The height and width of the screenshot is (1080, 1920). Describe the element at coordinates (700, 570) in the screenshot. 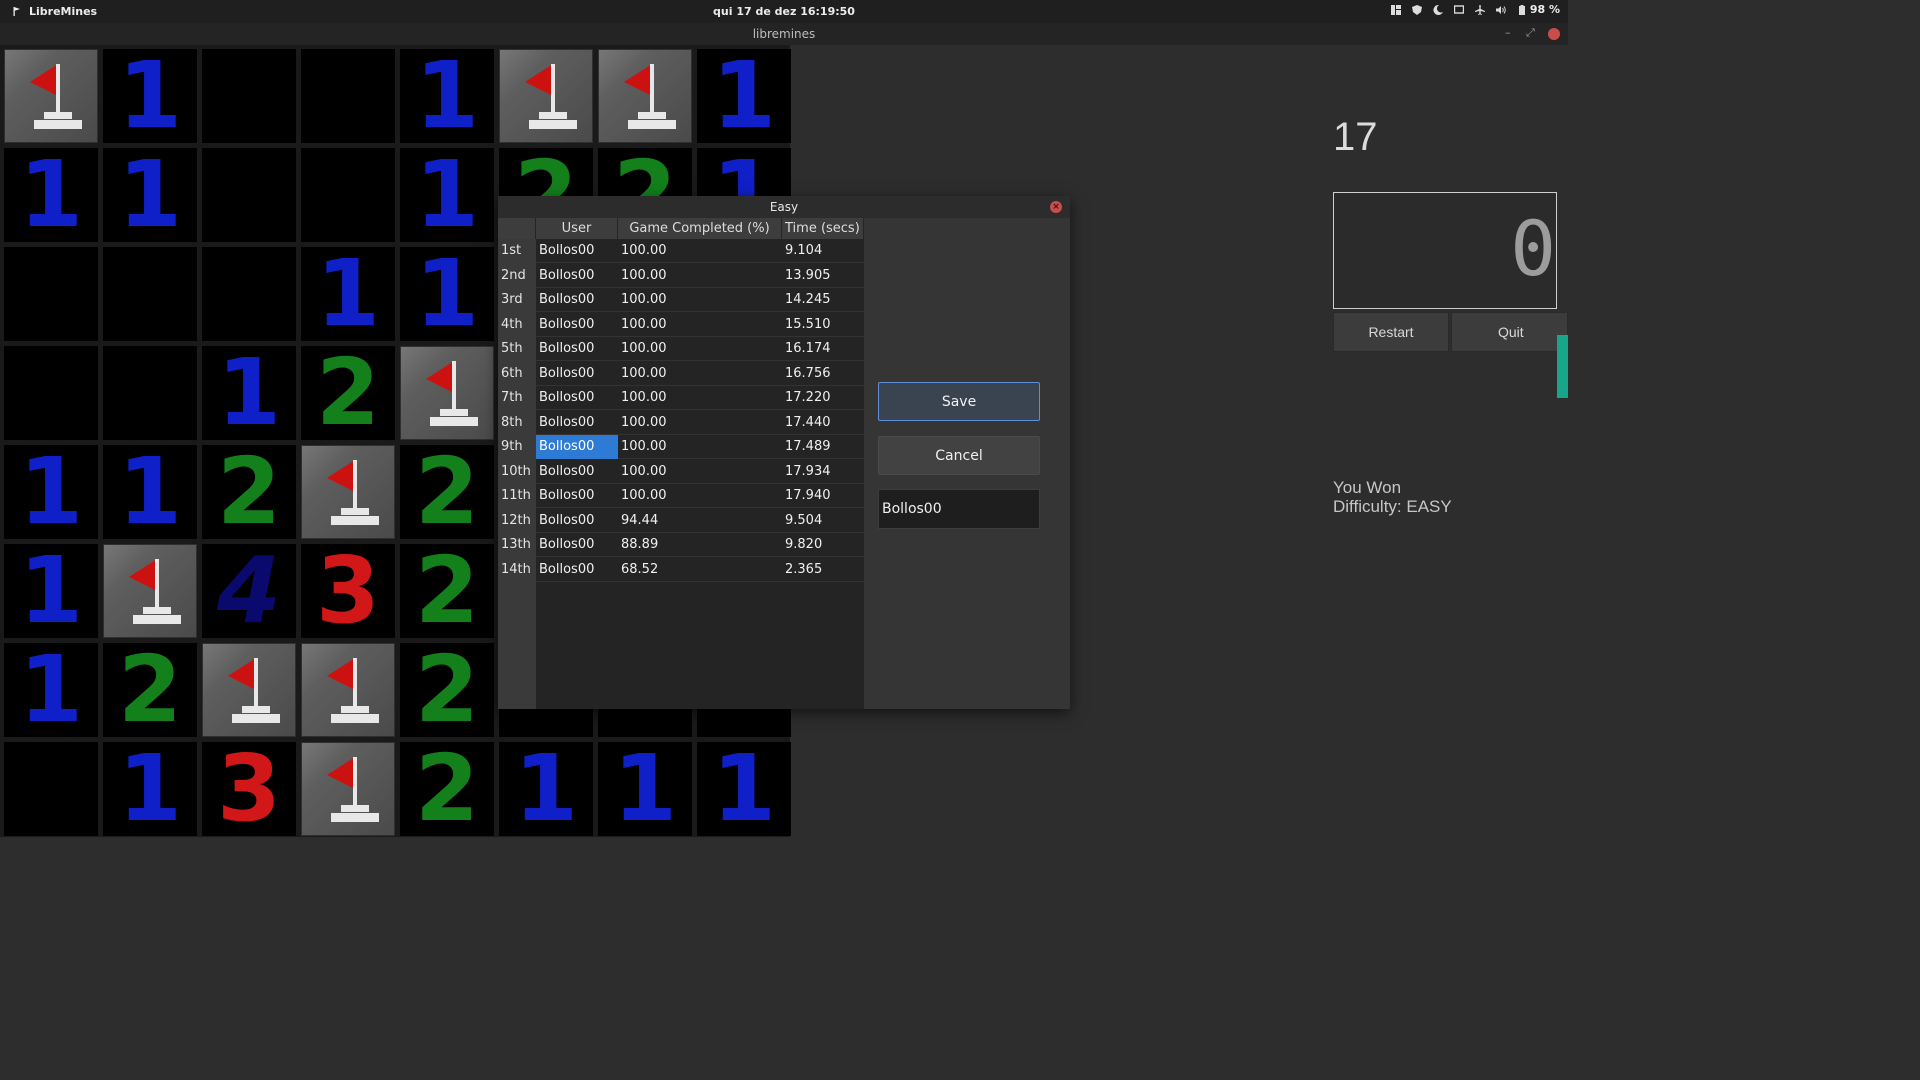

I see `cell-completed: 68.52` at that location.